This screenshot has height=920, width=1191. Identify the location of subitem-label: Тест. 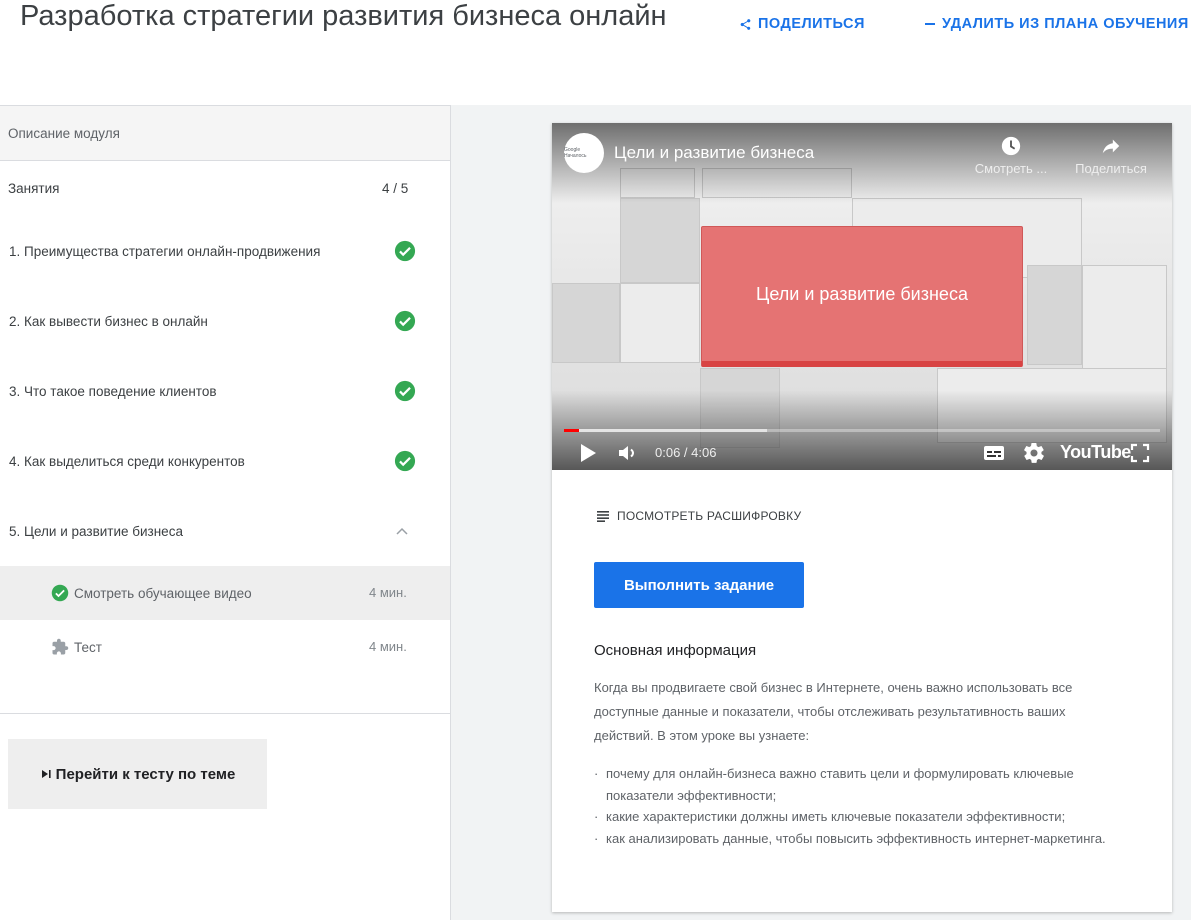
(88, 647).